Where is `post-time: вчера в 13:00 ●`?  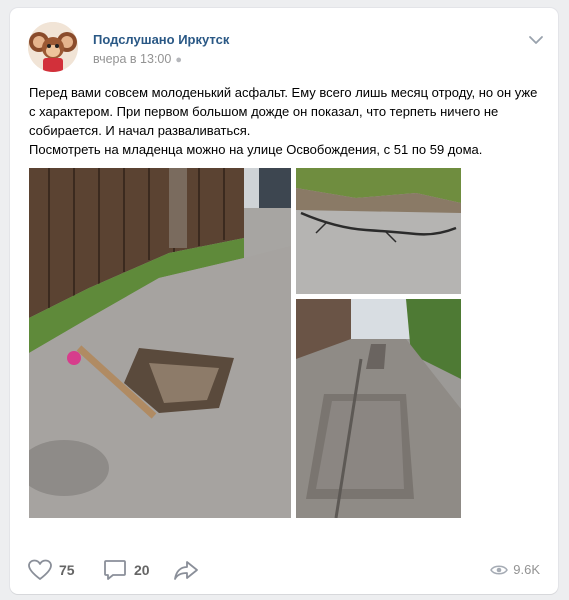 post-time: вчера в 13:00 ● is located at coordinates (137, 59).